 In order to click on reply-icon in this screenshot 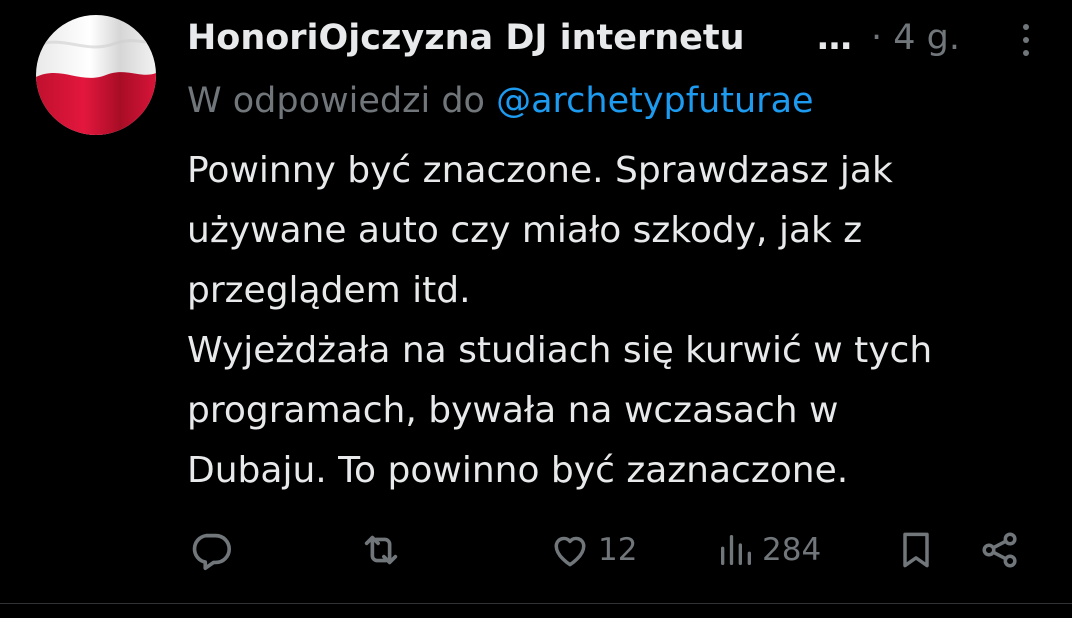, I will do `click(212, 552)`.